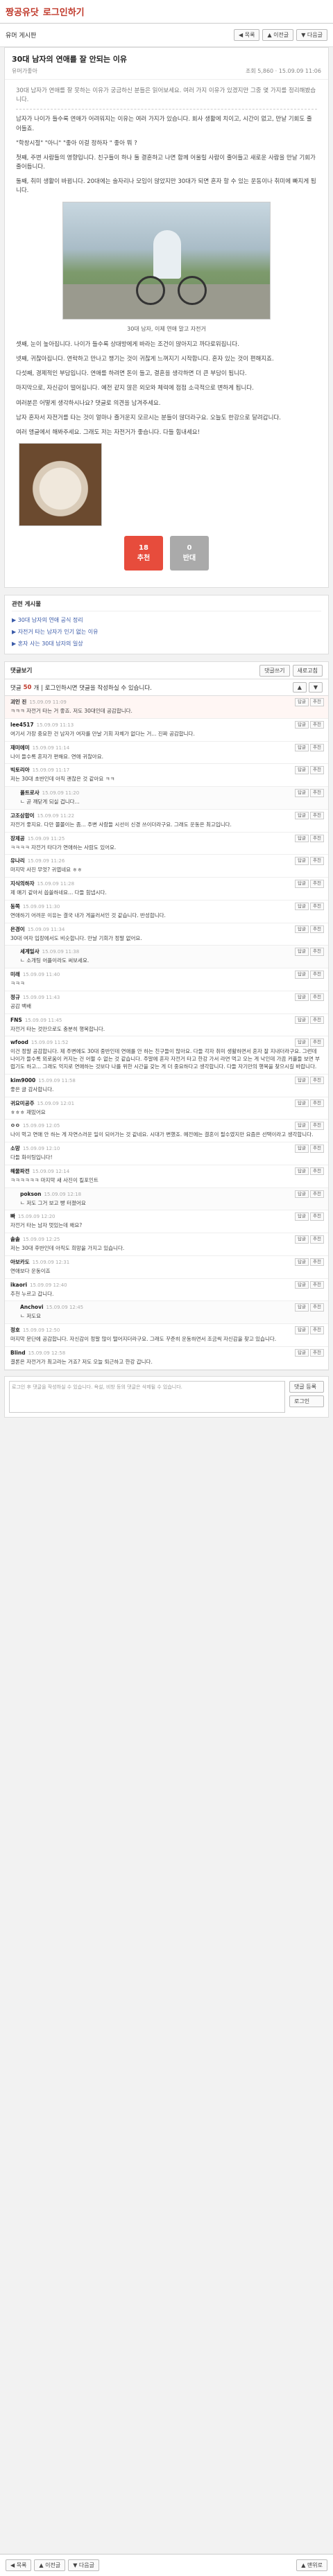 The height and width of the screenshot is (2576, 333). What do you see at coordinates (16, 1020) in the screenshot?
I see `comment-nick: FNS` at bounding box center [16, 1020].